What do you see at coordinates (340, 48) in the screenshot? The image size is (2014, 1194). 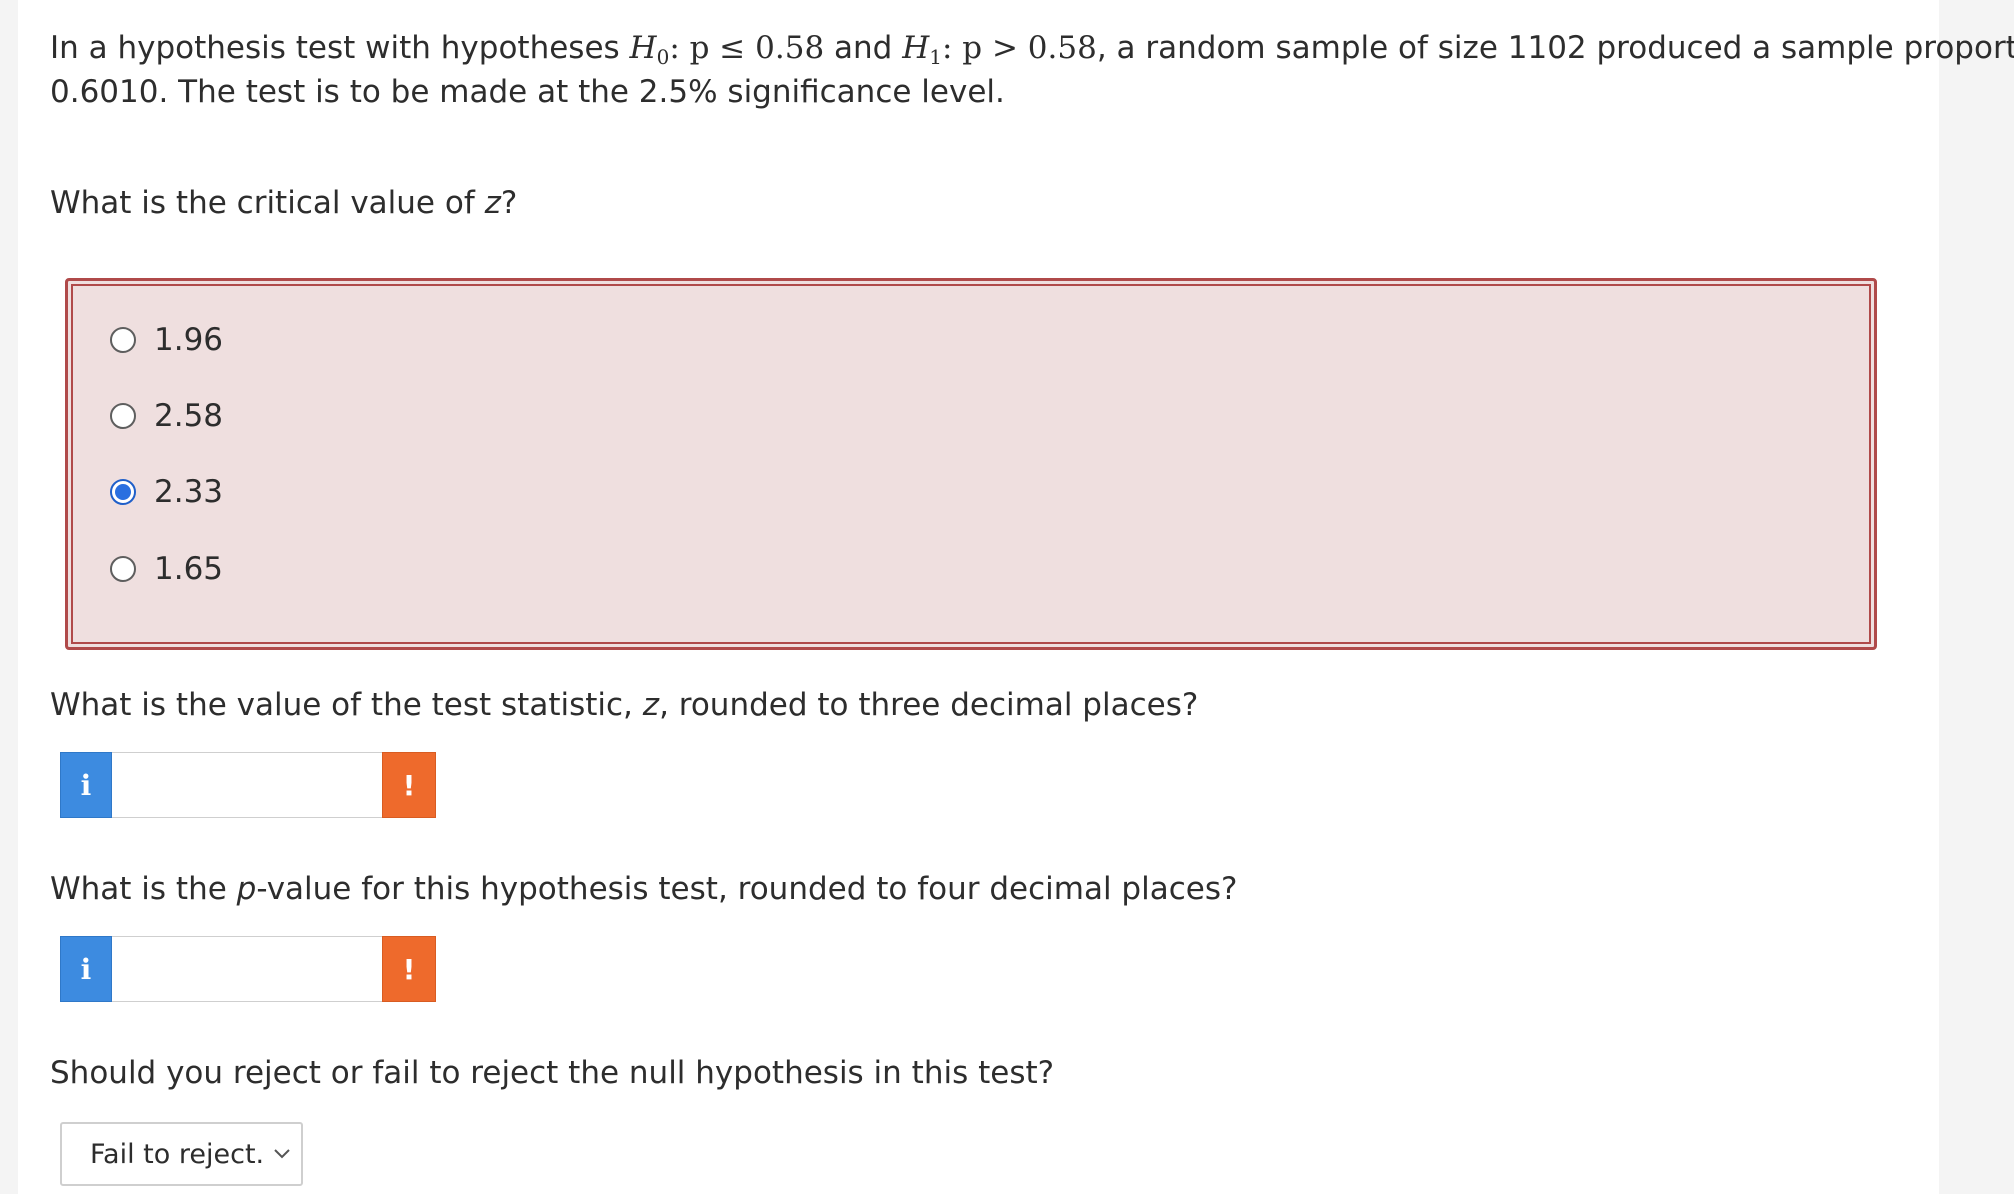 I see `intro-prefix: In a hypothesis test with hypotheses` at bounding box center [340, 48].